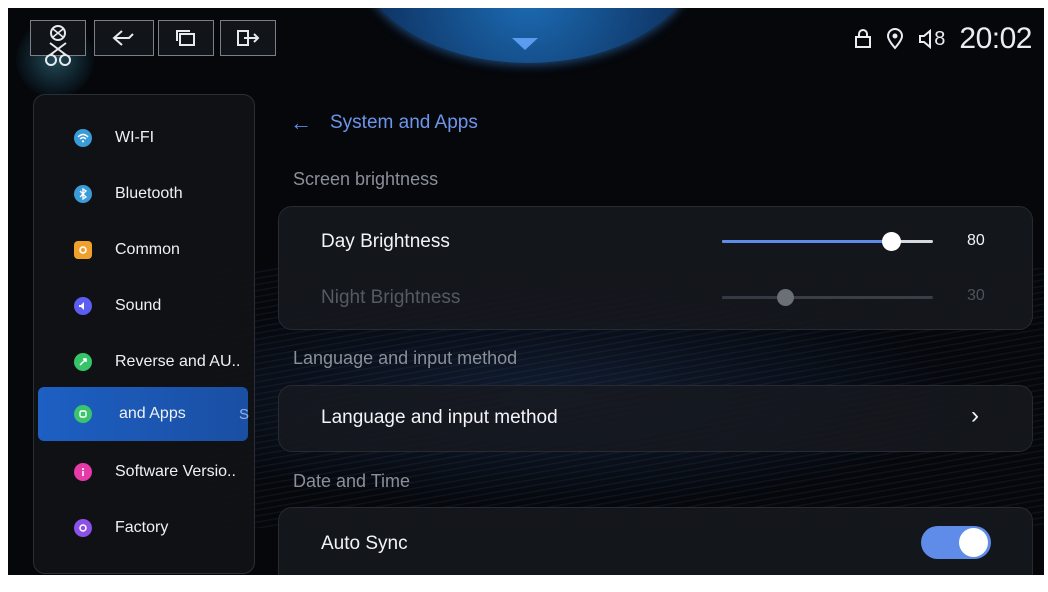 This screenshot has height=592, width=1048. What do you see at coordinates (149, 193) in the screenshot?
I see `sidebar-item-label: Bluetooth` at bounding box center [149, 193].